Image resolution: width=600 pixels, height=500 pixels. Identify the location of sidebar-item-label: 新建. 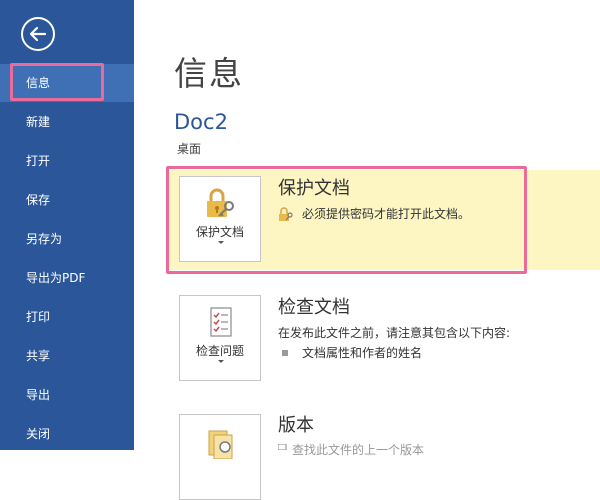
(38, 122).